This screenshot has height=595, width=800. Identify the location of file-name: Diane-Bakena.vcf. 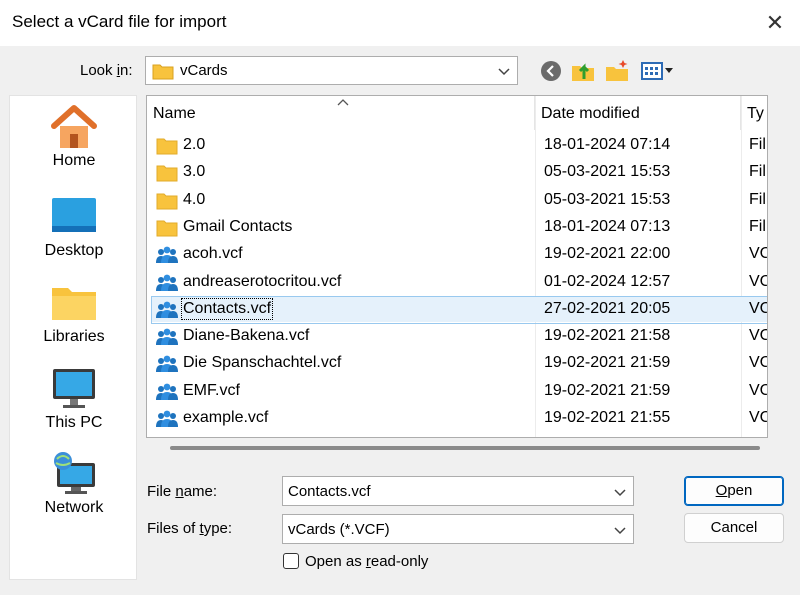
(246, 336).